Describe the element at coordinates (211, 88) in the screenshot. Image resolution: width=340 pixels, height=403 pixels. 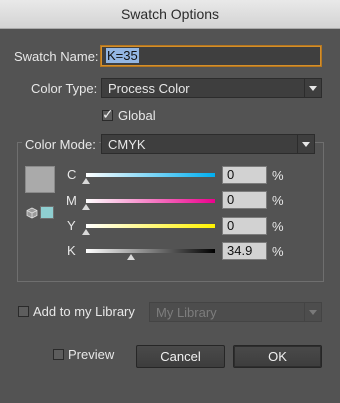
I see `color-type-dropdown: Process Color` at that location.